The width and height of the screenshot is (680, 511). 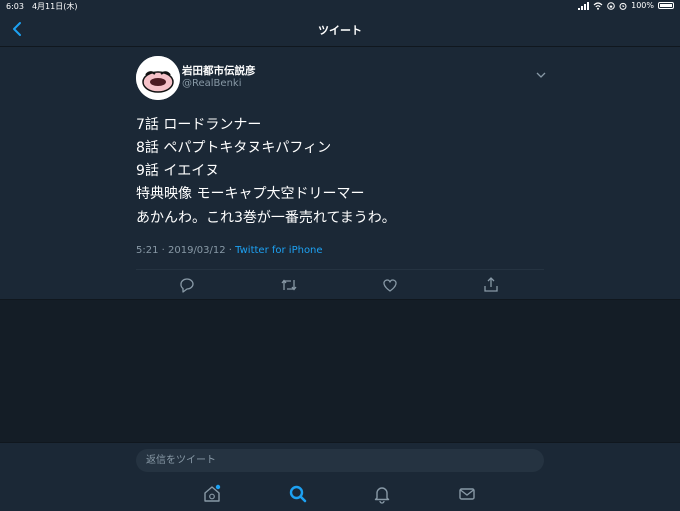 What do you see at coordinates (234, 148) in the screenshot?
I see `tweet-line: 8話 ペパプトキタヌキパフィン` at bounding box center [234, 148].